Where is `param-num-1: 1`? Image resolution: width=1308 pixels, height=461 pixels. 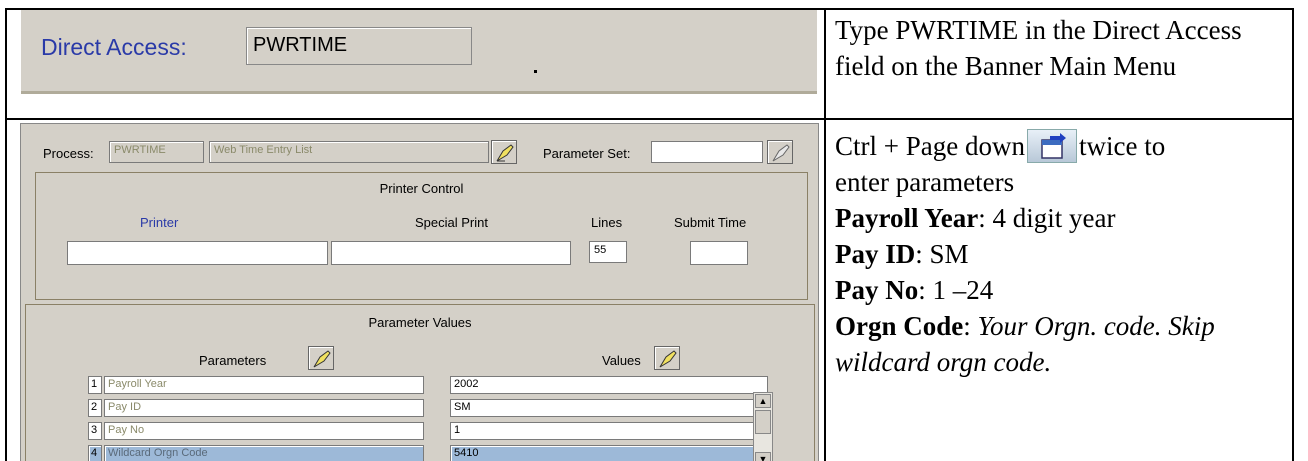 param-num-1: 1 is located at coordinates (95, 385).